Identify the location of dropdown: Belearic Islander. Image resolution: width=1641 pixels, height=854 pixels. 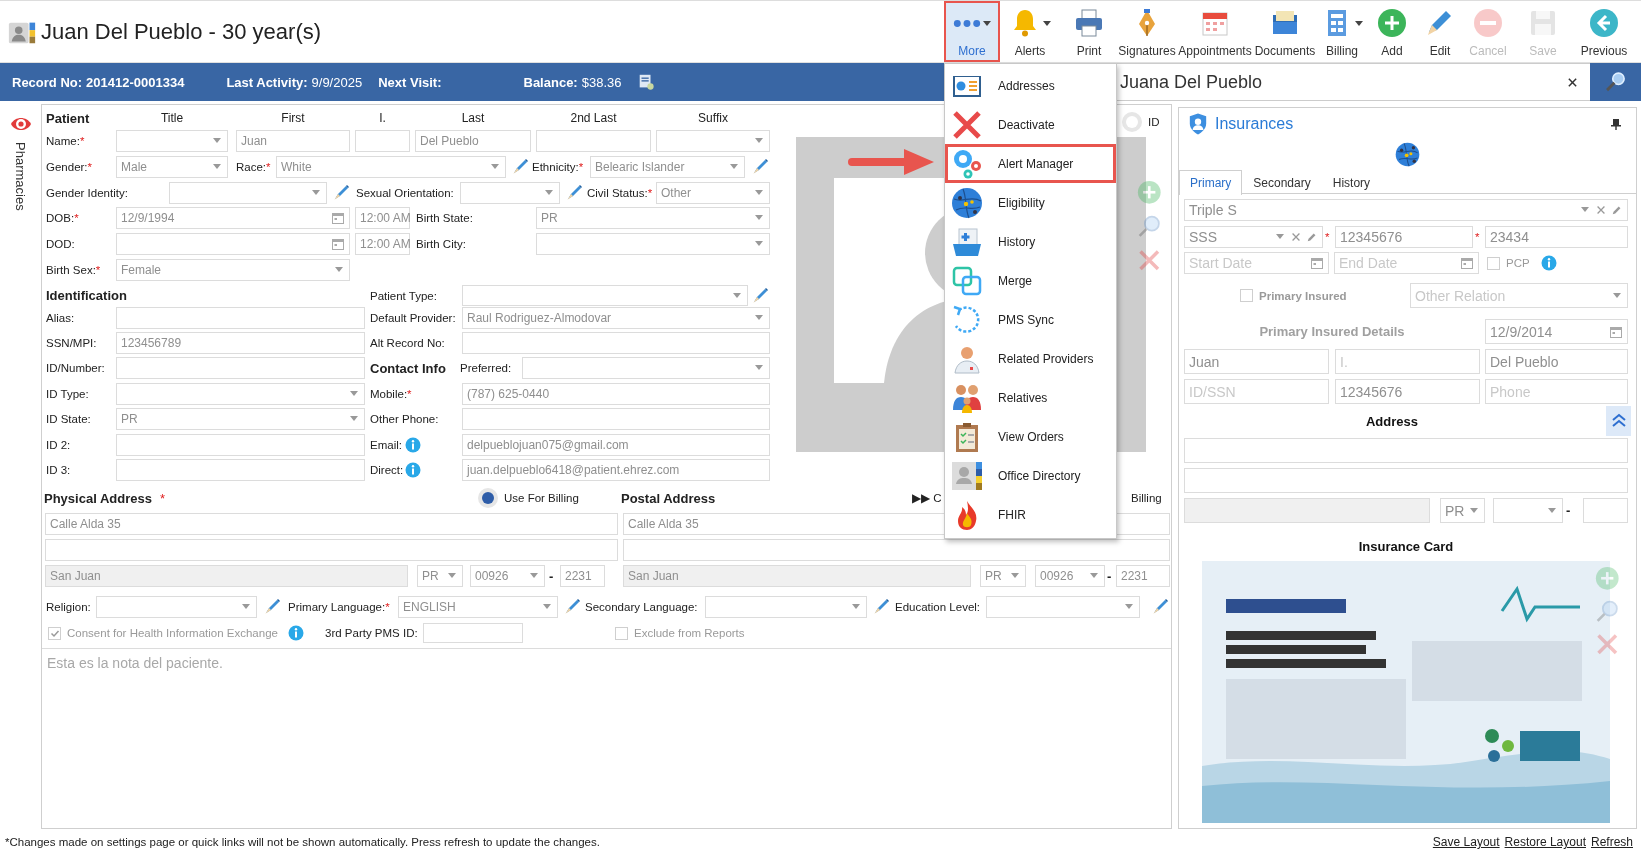
(667, 167).